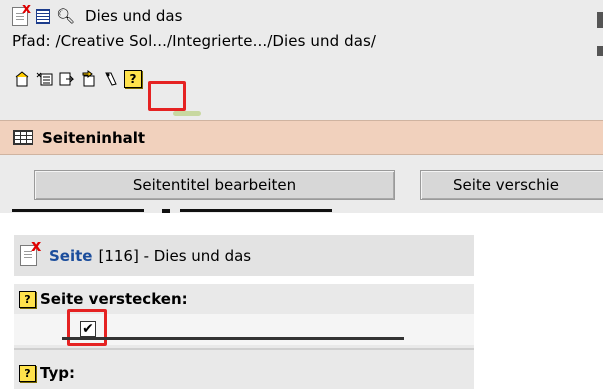 This screenshot has height=389, width=603. What do you see at coordinates (65, 16) in the screenshot?
I see `search-icon: 🔍︎` at bounding box center [65, 16].